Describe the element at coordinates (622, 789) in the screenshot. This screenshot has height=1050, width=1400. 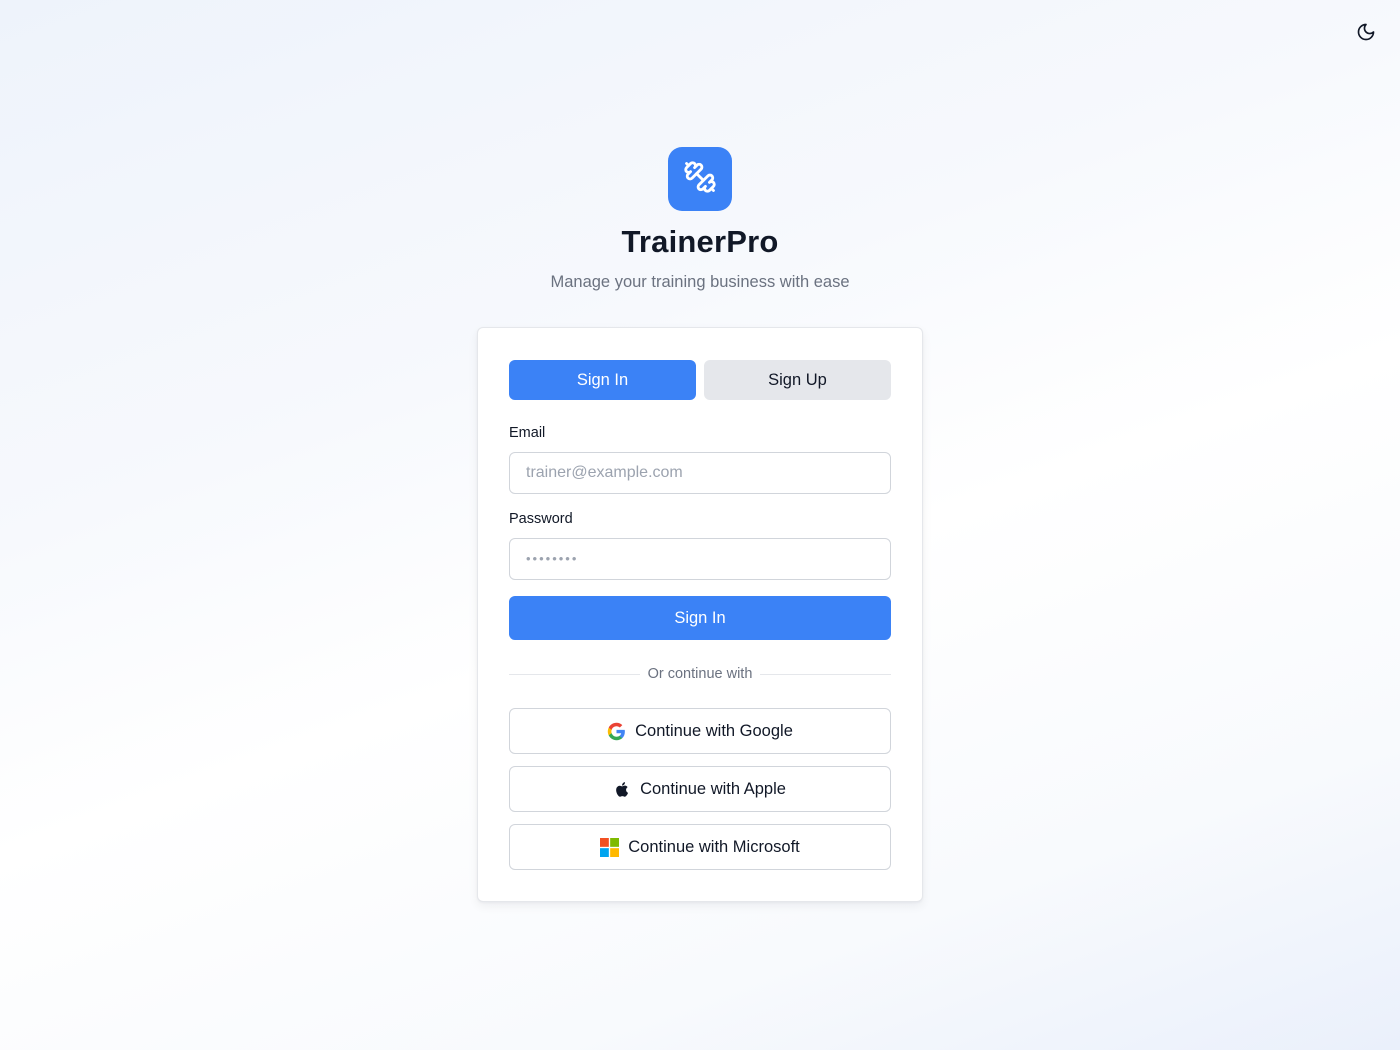
I see `apple-icon` at that location.